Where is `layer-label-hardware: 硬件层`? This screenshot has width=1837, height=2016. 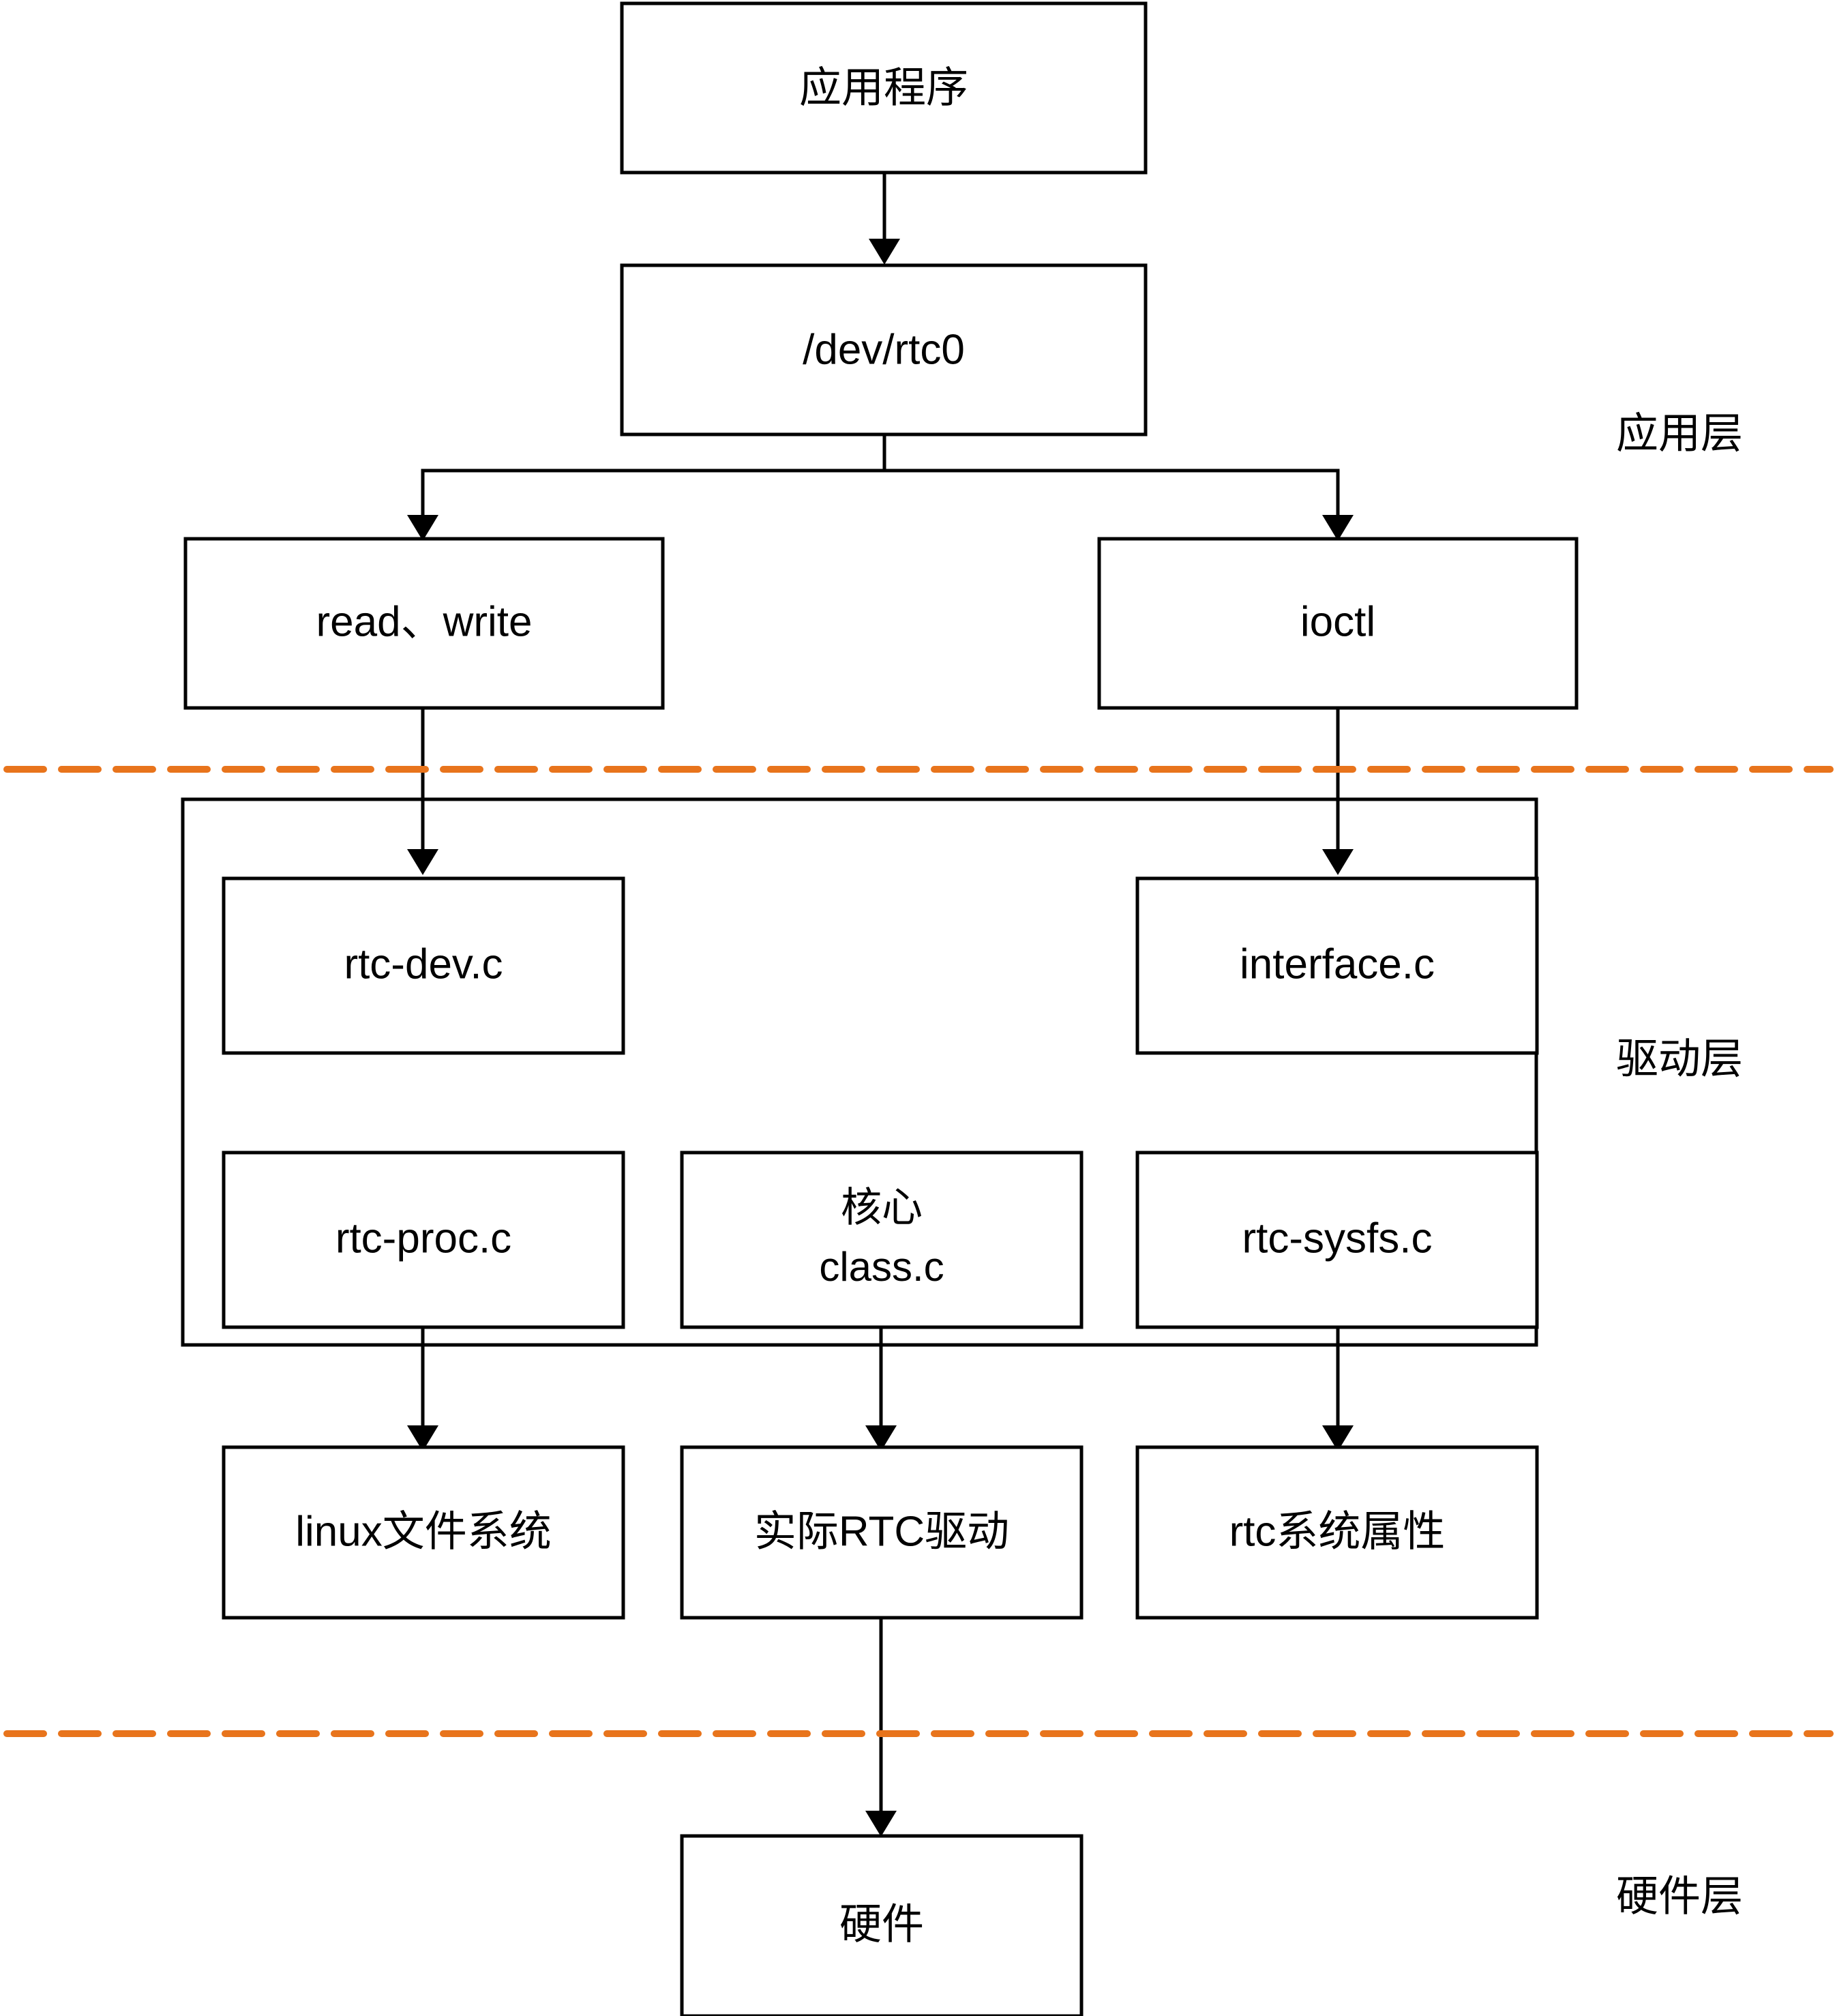 layer-label-hardware: 硬件层 is located at coordinates (1679, 1896).